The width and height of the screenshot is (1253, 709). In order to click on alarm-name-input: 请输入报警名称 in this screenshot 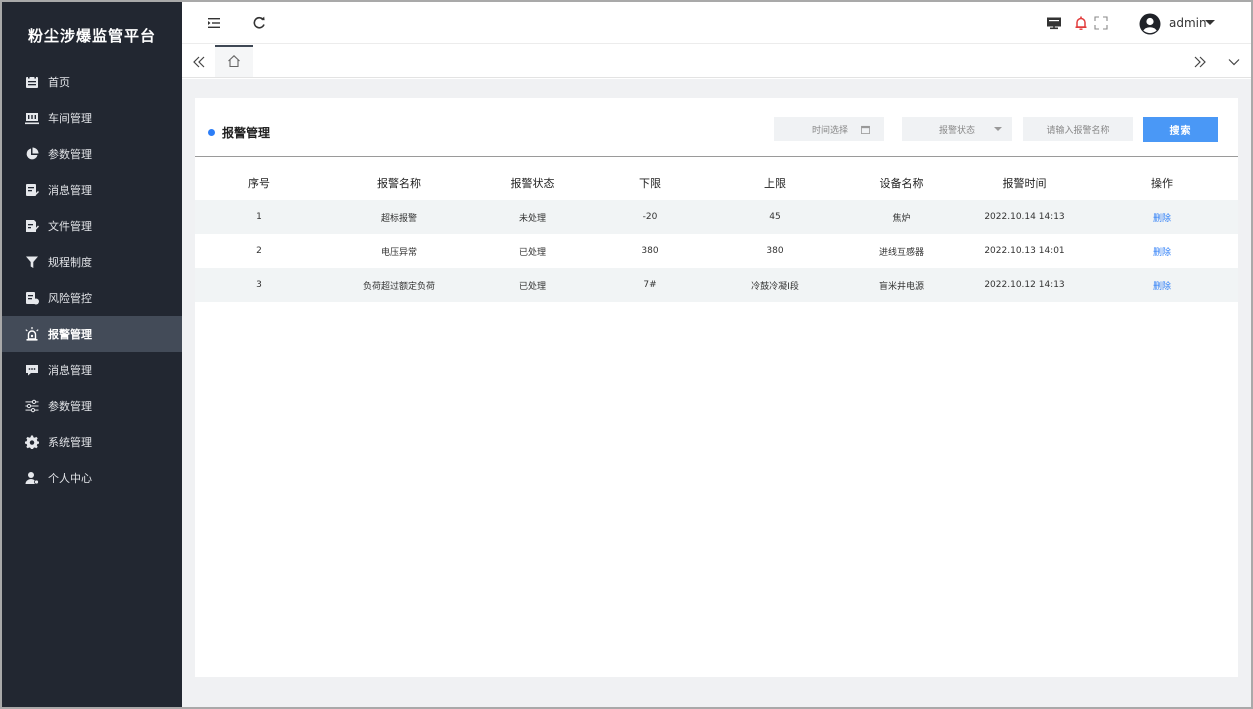, I will do `click(1078, 129)`.